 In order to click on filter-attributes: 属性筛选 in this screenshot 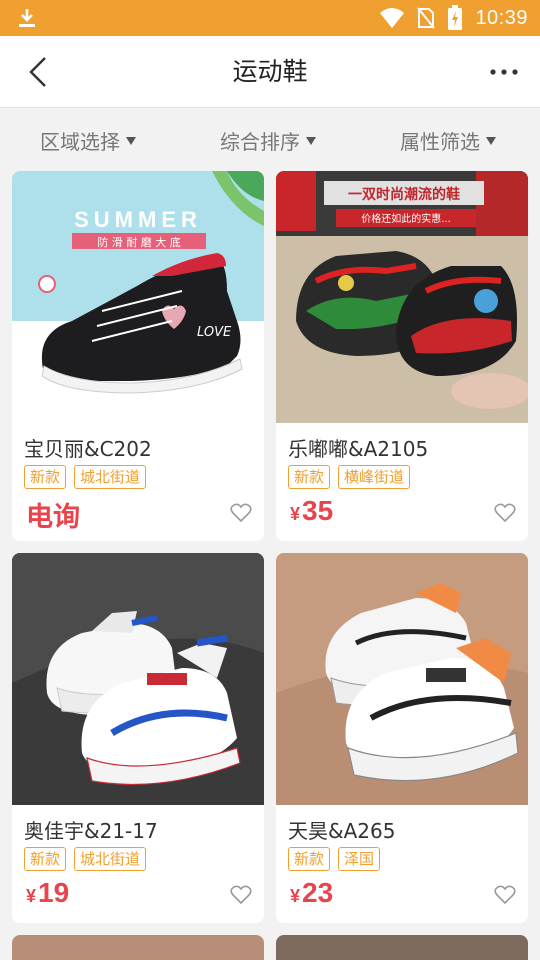, I will do `click(448, 140)`.